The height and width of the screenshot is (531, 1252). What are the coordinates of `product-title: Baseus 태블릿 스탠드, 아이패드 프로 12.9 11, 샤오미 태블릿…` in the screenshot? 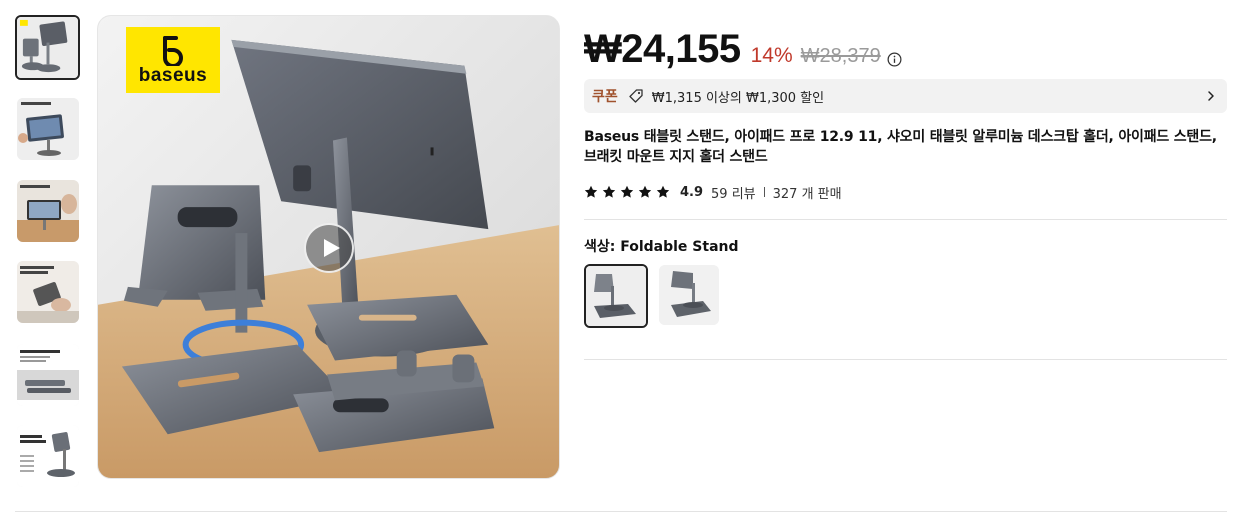 It's located at (900, 147).